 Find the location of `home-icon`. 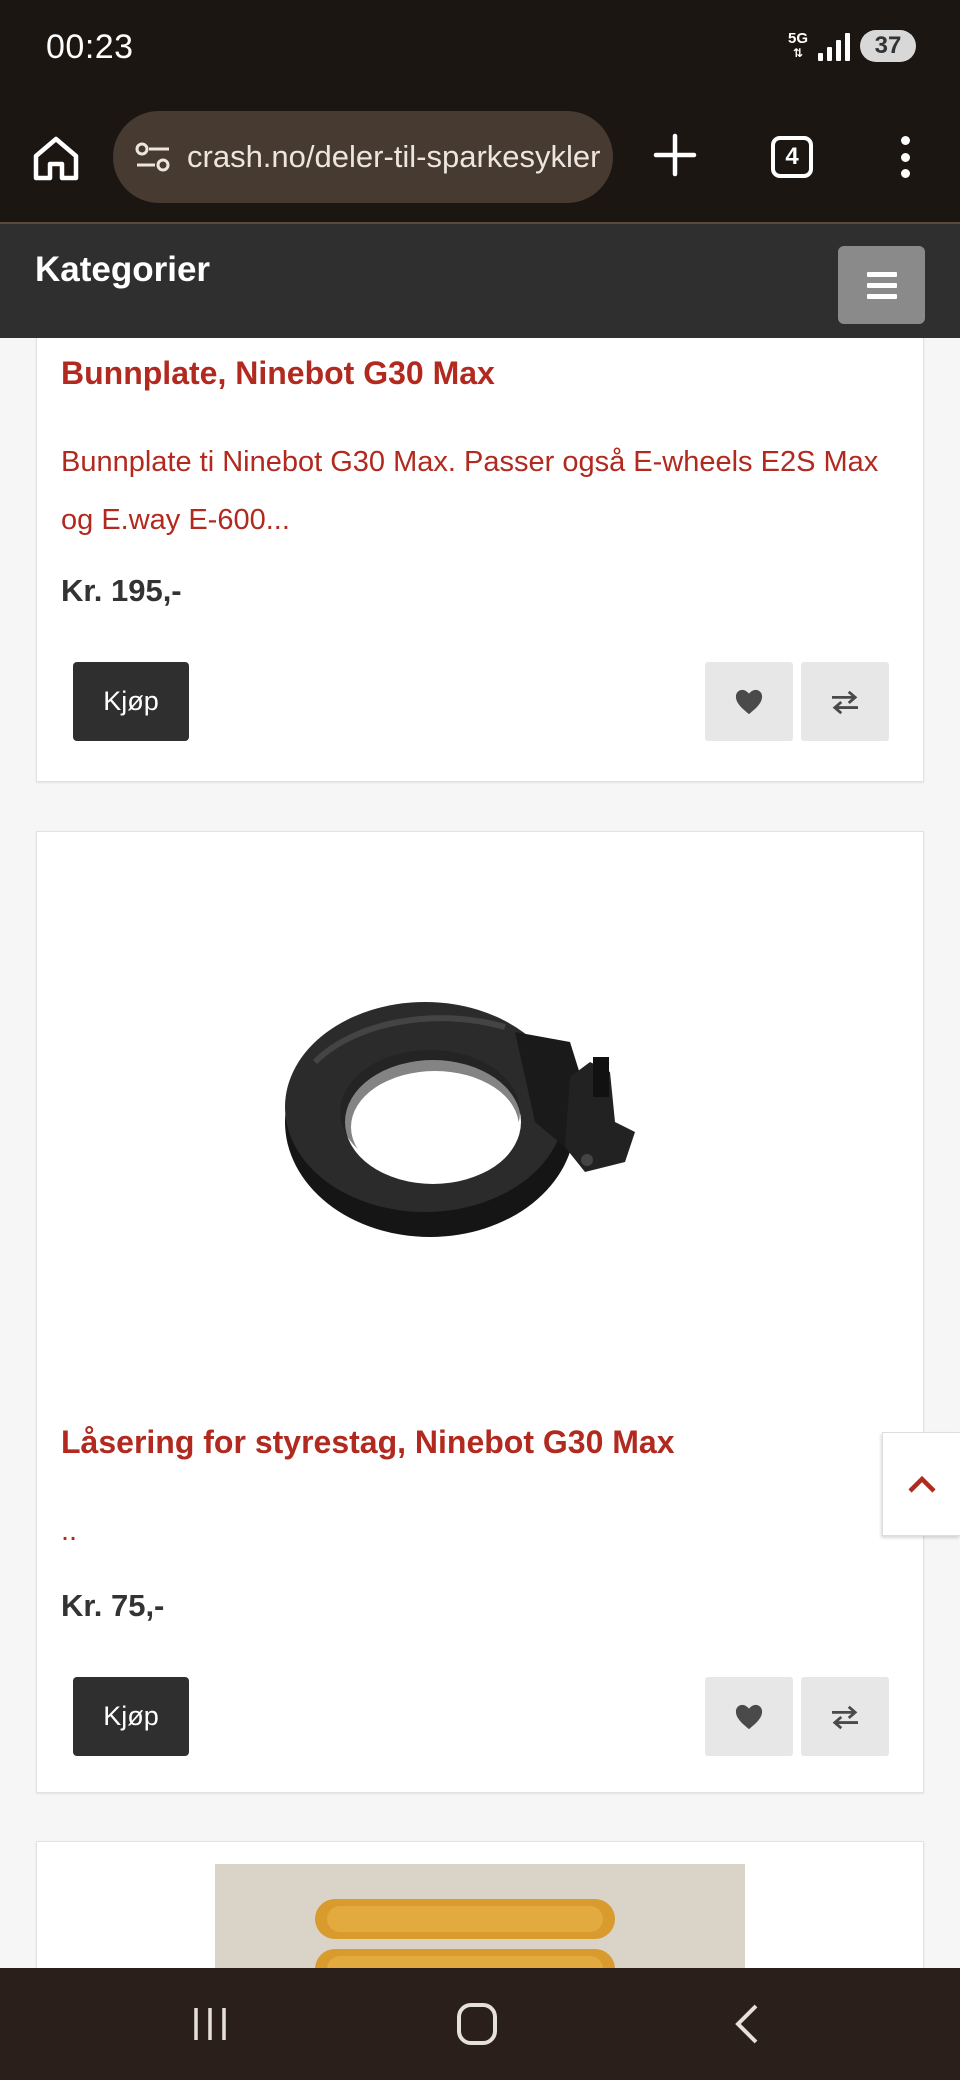

home-icon is located at coordinates (56, 158).